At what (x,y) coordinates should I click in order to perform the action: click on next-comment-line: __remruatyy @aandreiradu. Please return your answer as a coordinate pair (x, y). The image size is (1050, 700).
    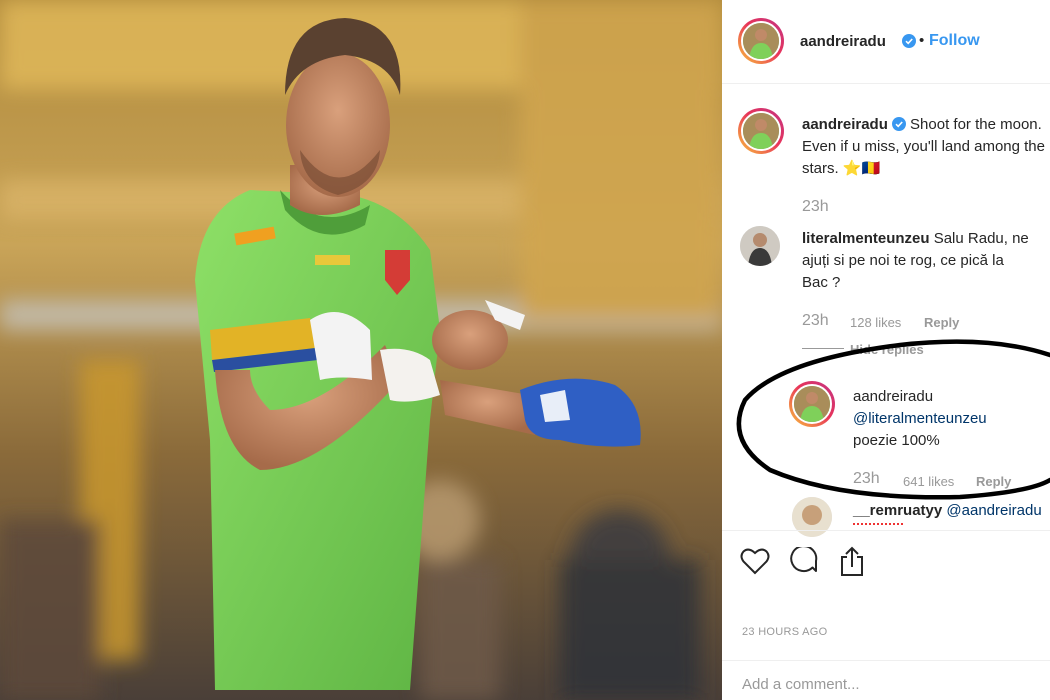
    Looking at the image, I should click on (947, 511).